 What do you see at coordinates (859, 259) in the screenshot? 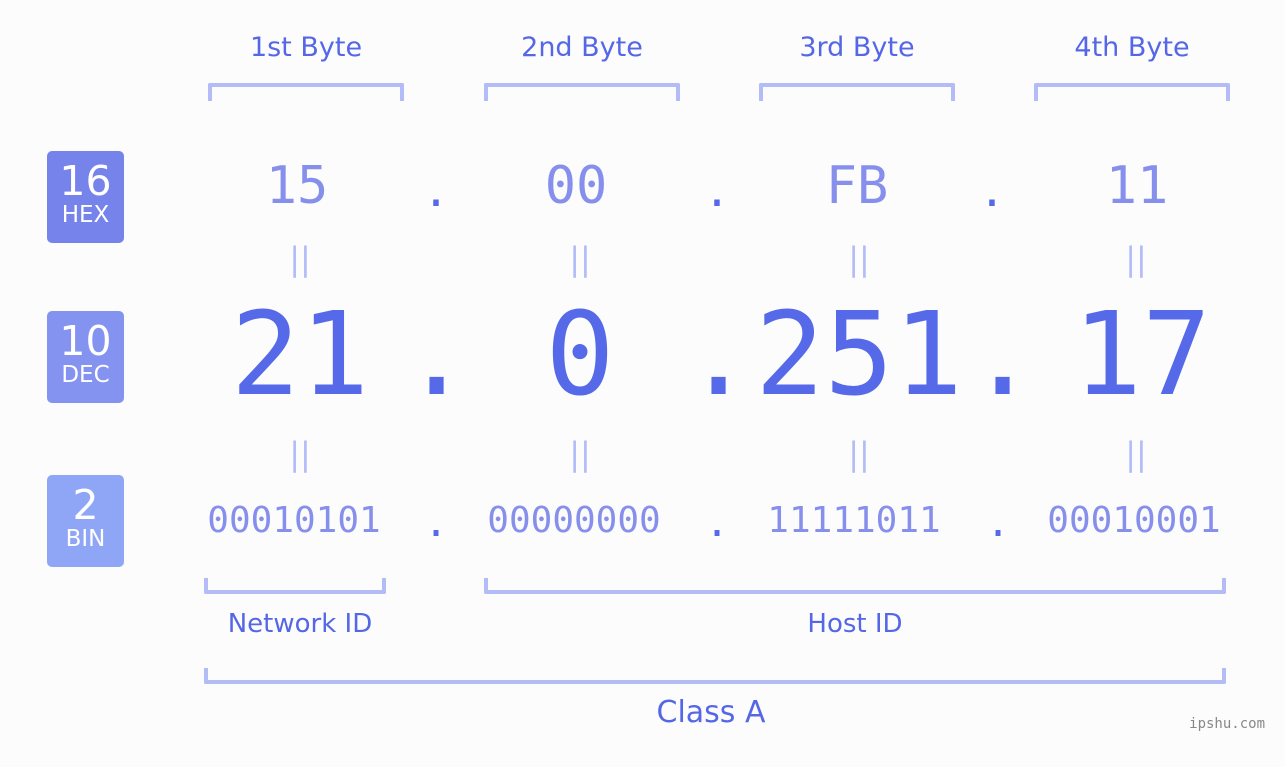
I see `equals-hex-dec-3: ||` at bounding box center [859, 259].